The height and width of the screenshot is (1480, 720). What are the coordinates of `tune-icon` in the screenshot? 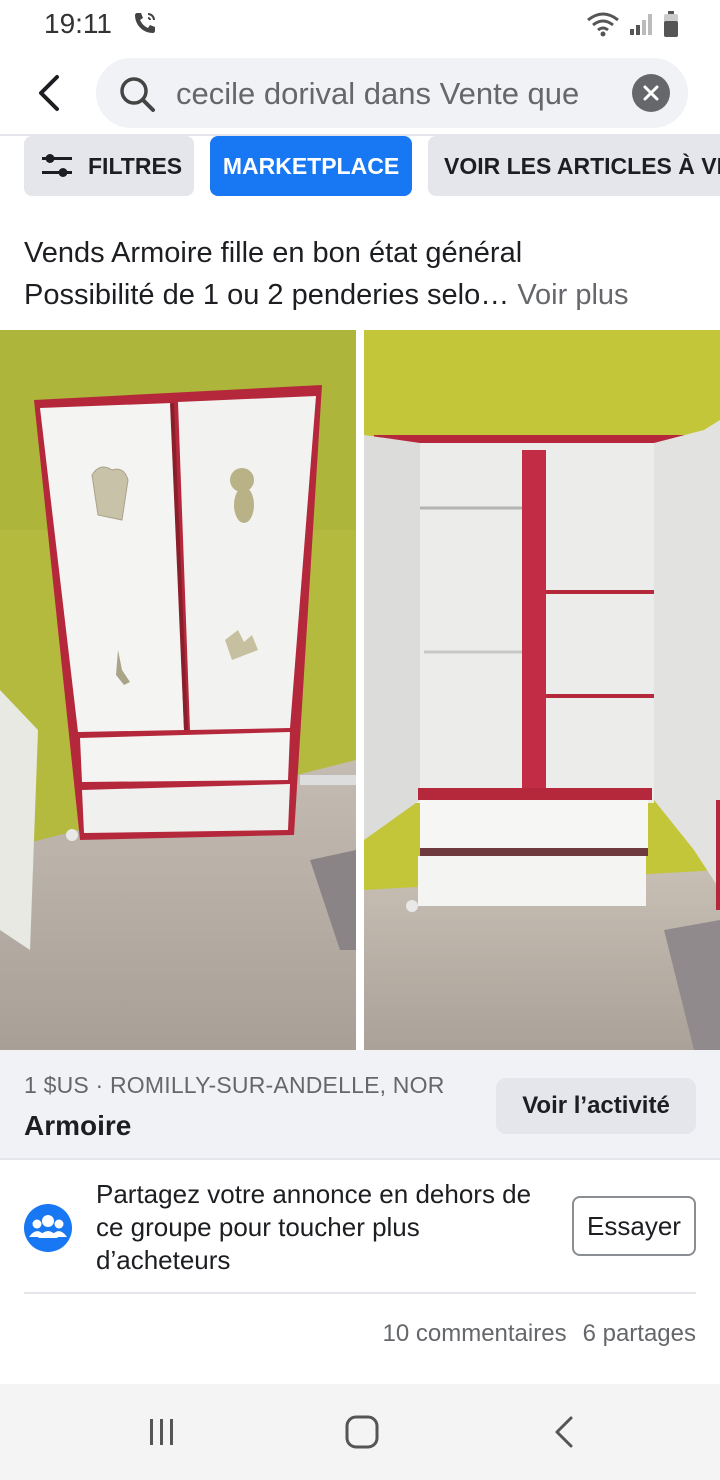 It's located at (57, 165).